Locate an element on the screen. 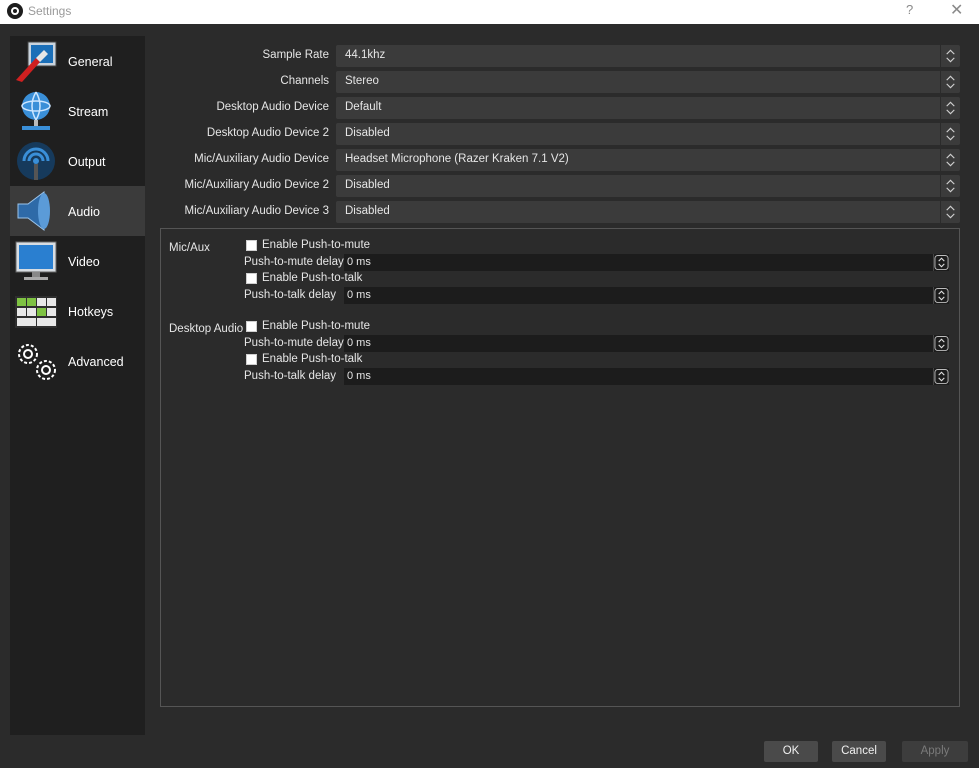 The image size is (979, 768). mic-aux-push-to-mute-delay-label: Push-to-mute delay is located at coordinates (294, 262).